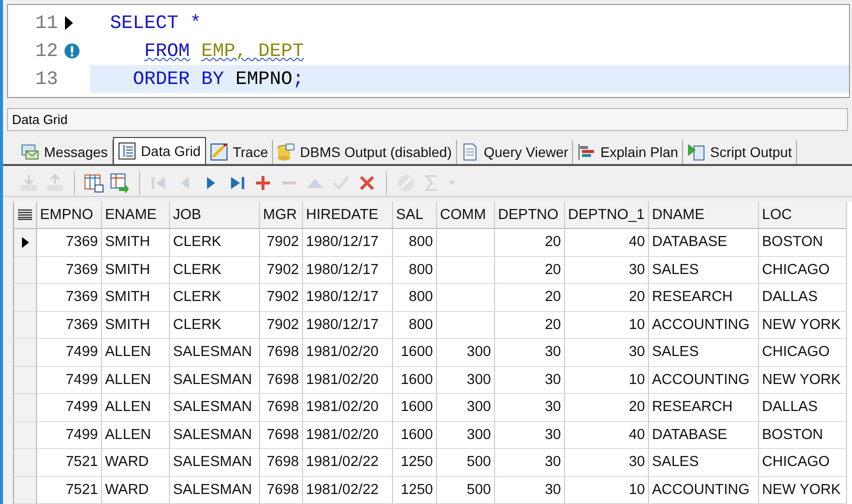 The height and width of the screenshot is (504, 852). Describe the element at coordinates (46, 51) in the screenshot. I see `line-number: 12` at that location.